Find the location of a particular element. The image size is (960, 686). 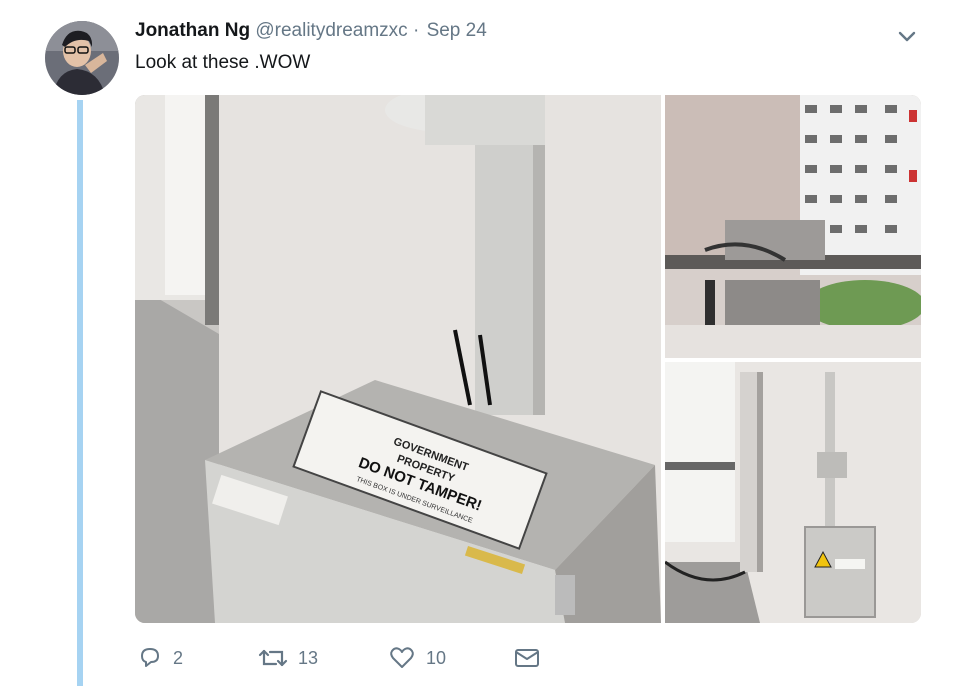

photo-3-image is located at coordinates (793, 492).